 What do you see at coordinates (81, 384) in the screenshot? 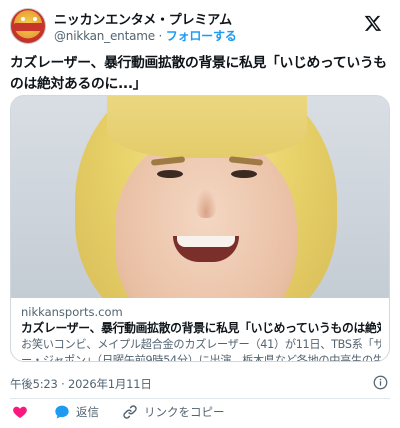
I see `tweet-timestamp: 午後5:23 · 2026年1月11日` at bounding box center [81, 384].